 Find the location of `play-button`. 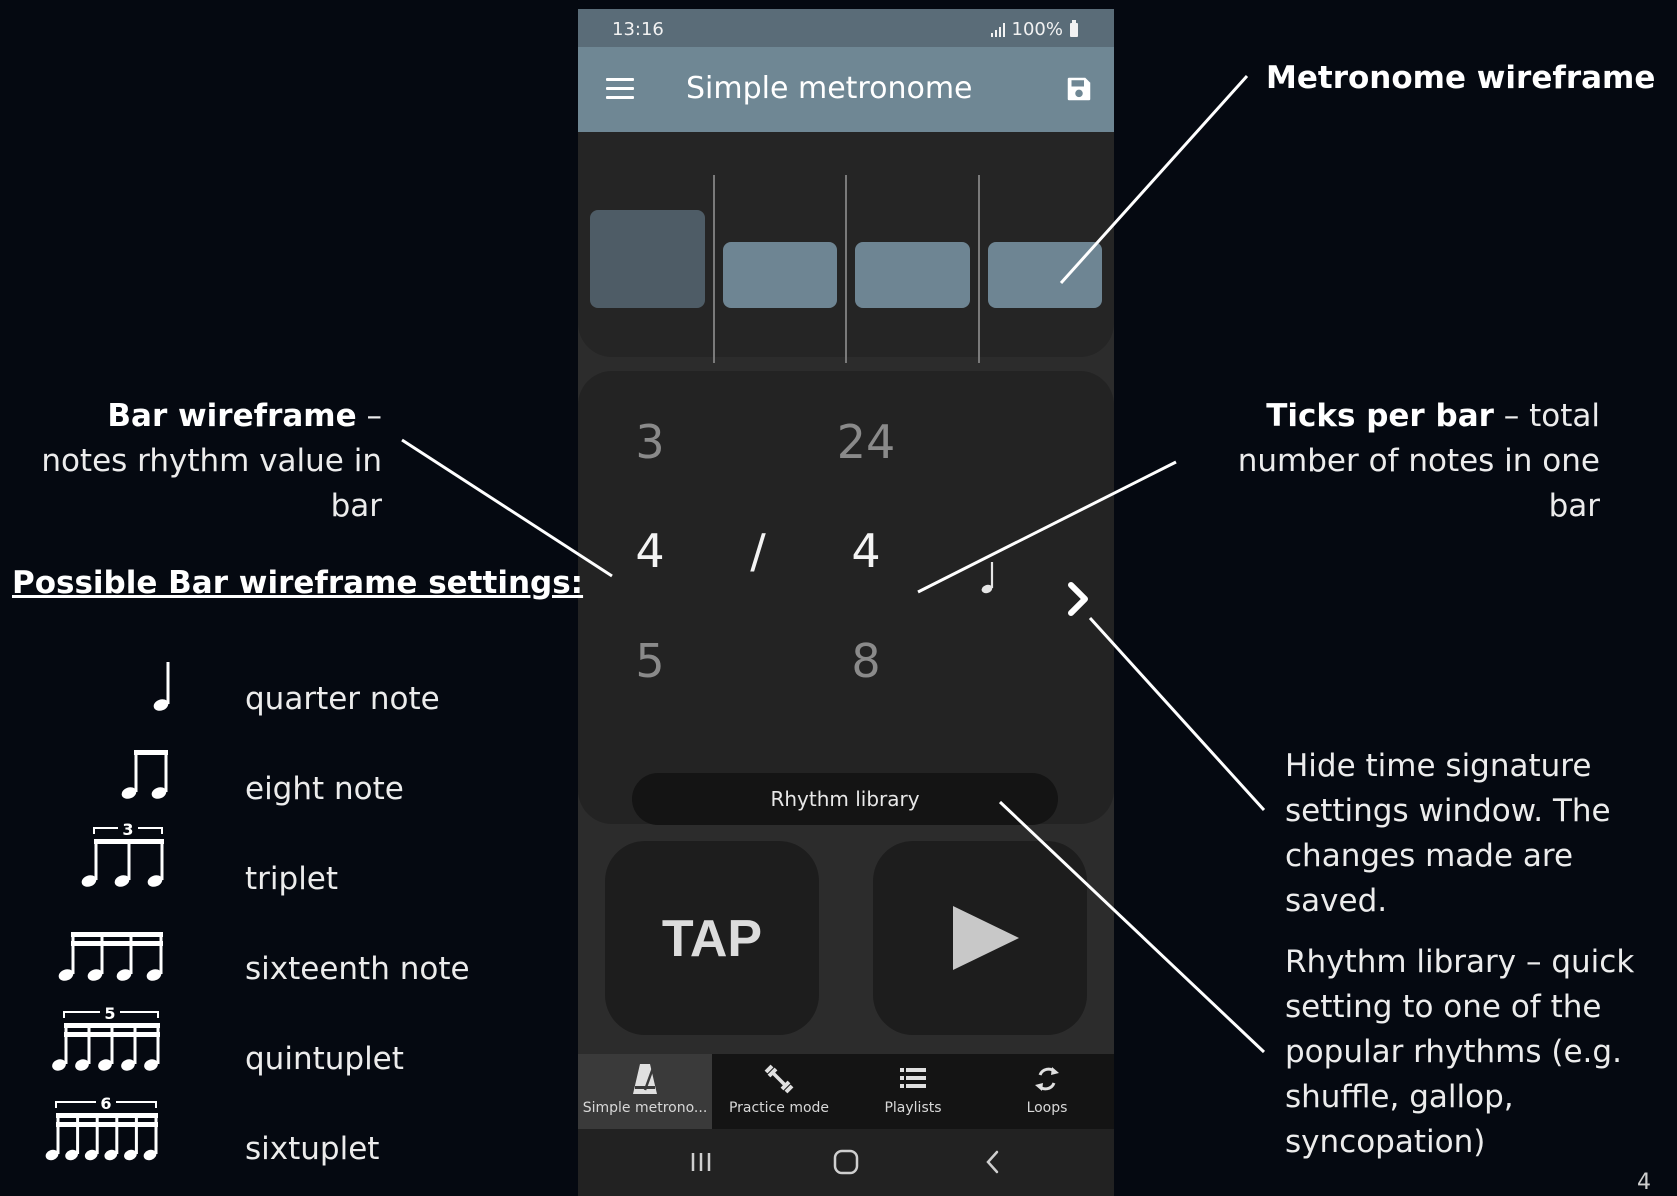

play-button is located at coordinates (980, 938).